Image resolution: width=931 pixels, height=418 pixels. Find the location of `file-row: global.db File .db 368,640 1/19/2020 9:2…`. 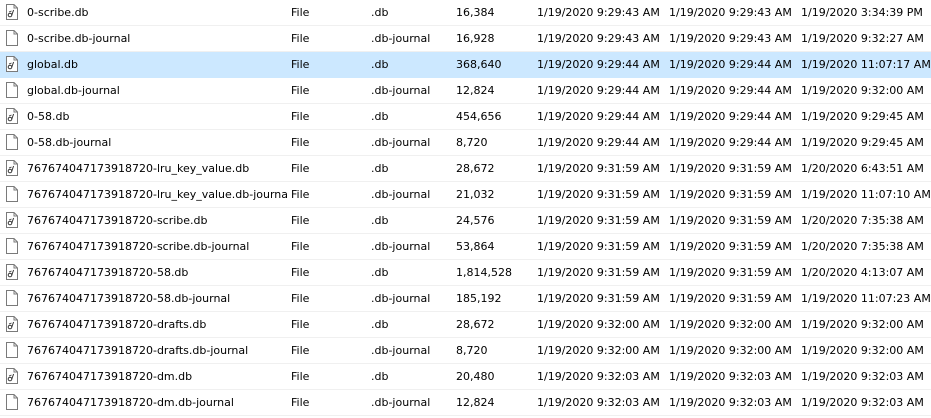

file-row: global.db File .db 368,640 1/19/2020 9:2… is located at coordinates (465, 65).